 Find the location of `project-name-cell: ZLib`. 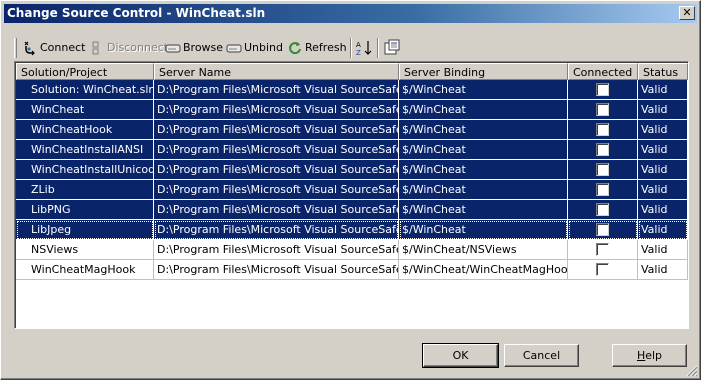

project-name-cell: ZLib is located at coordinates (85, 190).